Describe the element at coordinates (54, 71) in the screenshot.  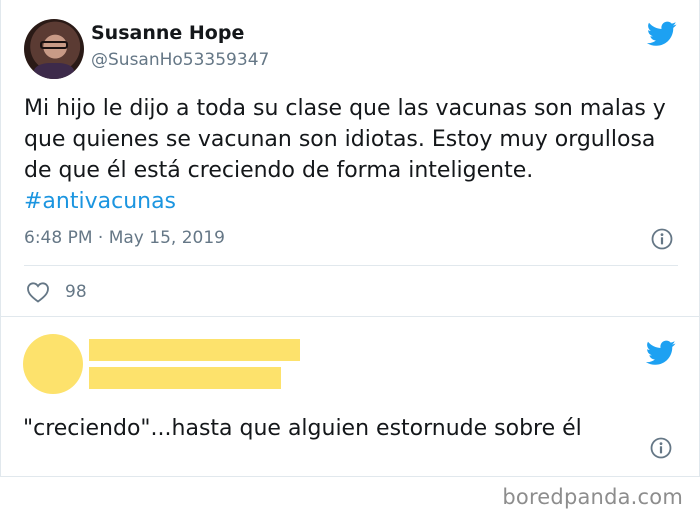
I see `avatar-shirt` at that location.